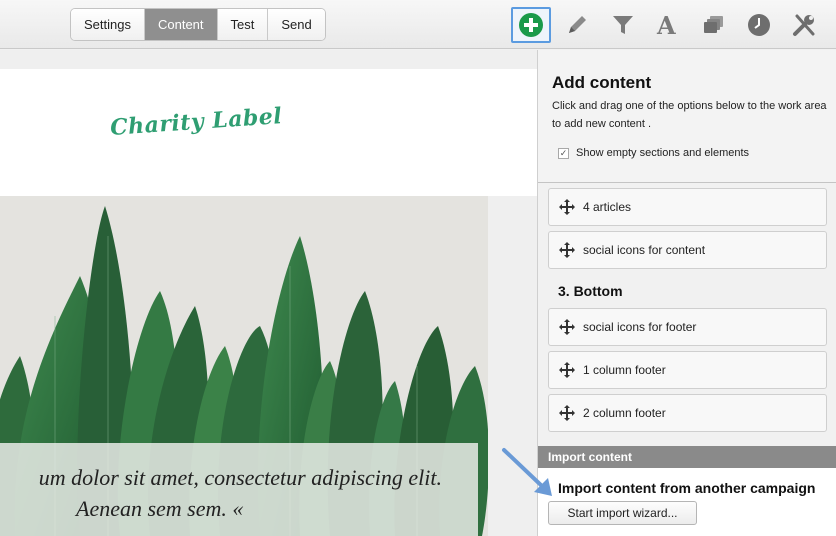  Describe the element at coordinates (687, 457) in the screenshot. I see `import-section-header: Import content` at that location.